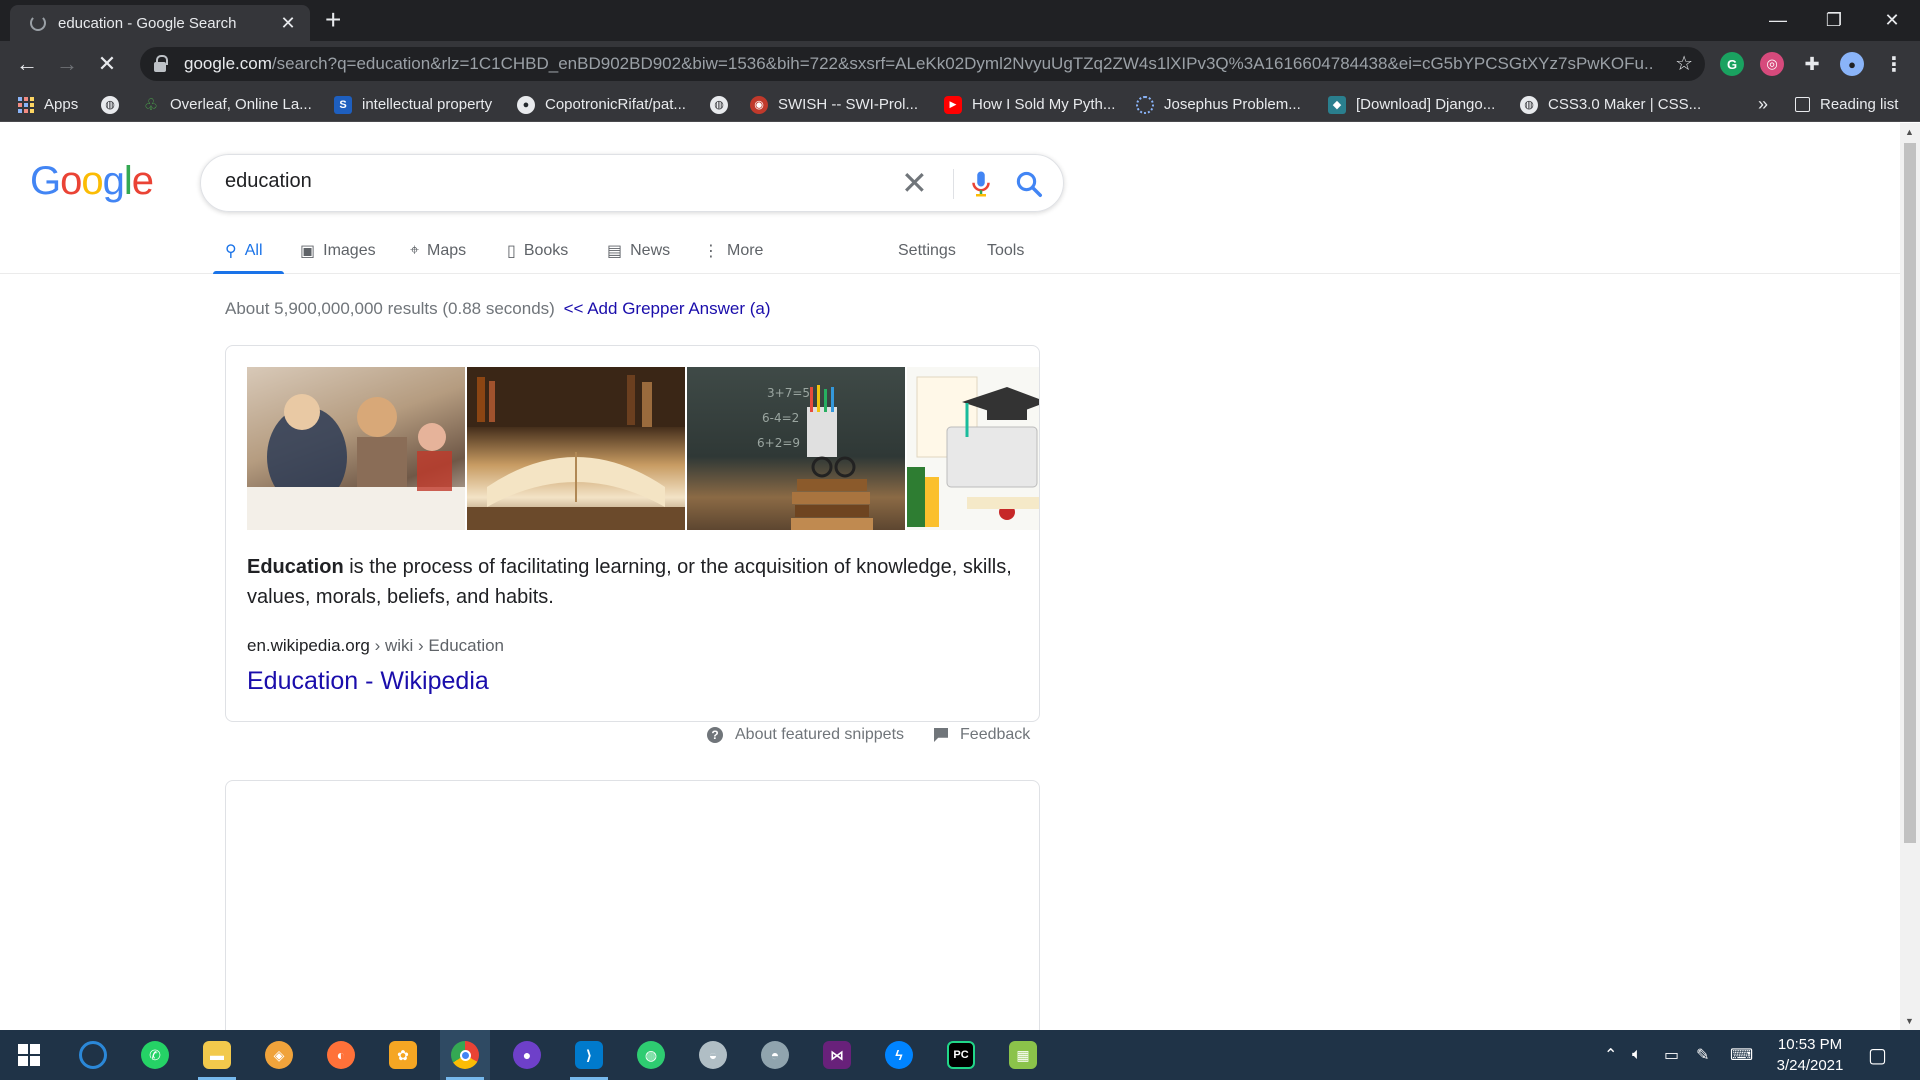 This screenshot has width=1920, height=1080. I want to click on more-vert-icon: ⋮, so click(711, 251).